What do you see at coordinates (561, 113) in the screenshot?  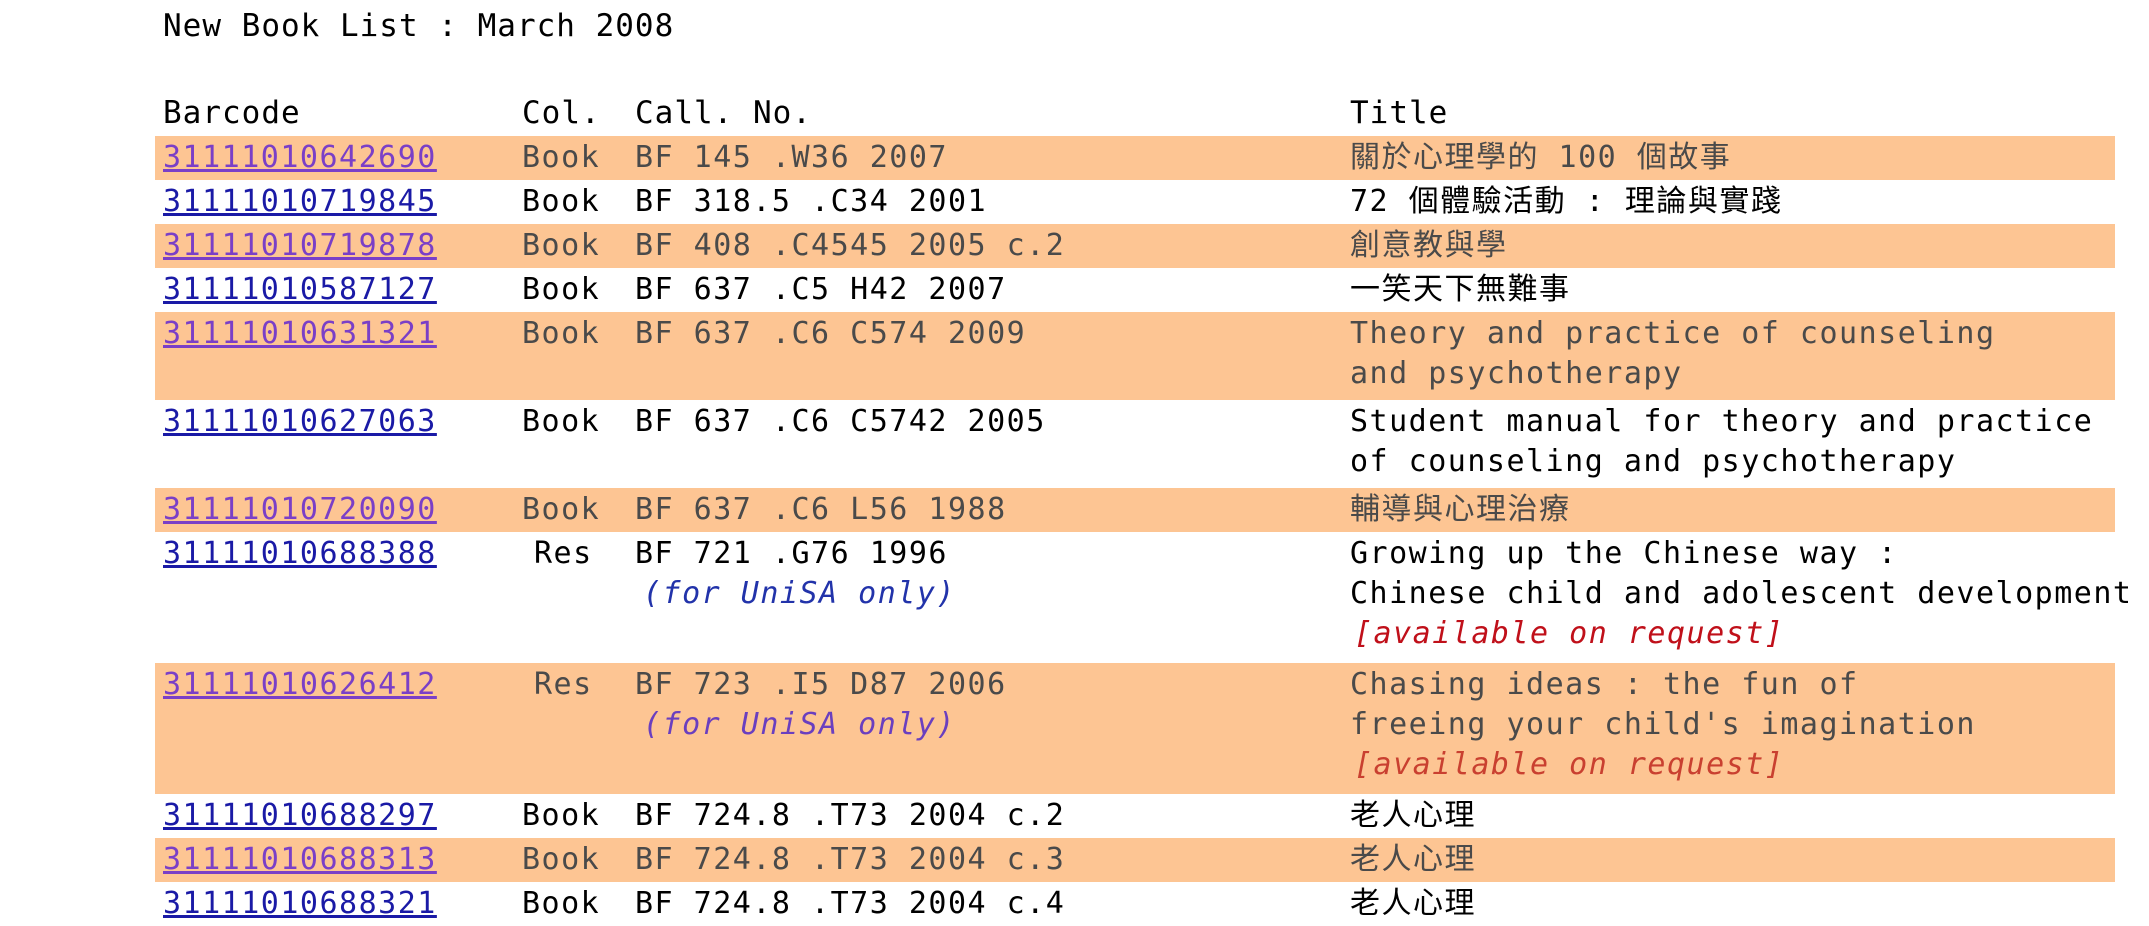 I see `header-collection: Col.` at bounding box center [561, 113].